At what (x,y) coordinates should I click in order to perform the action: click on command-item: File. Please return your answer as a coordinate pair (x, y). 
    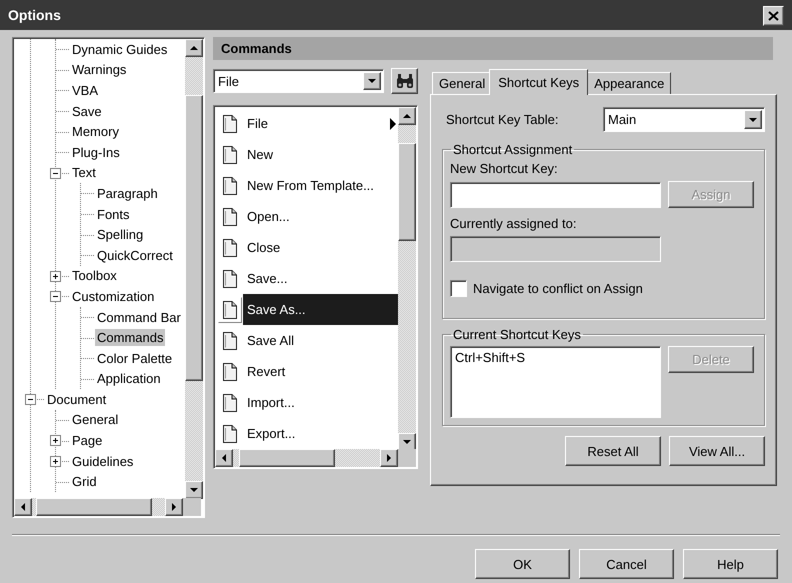
    Looking at the image, I should click on (316, 123).